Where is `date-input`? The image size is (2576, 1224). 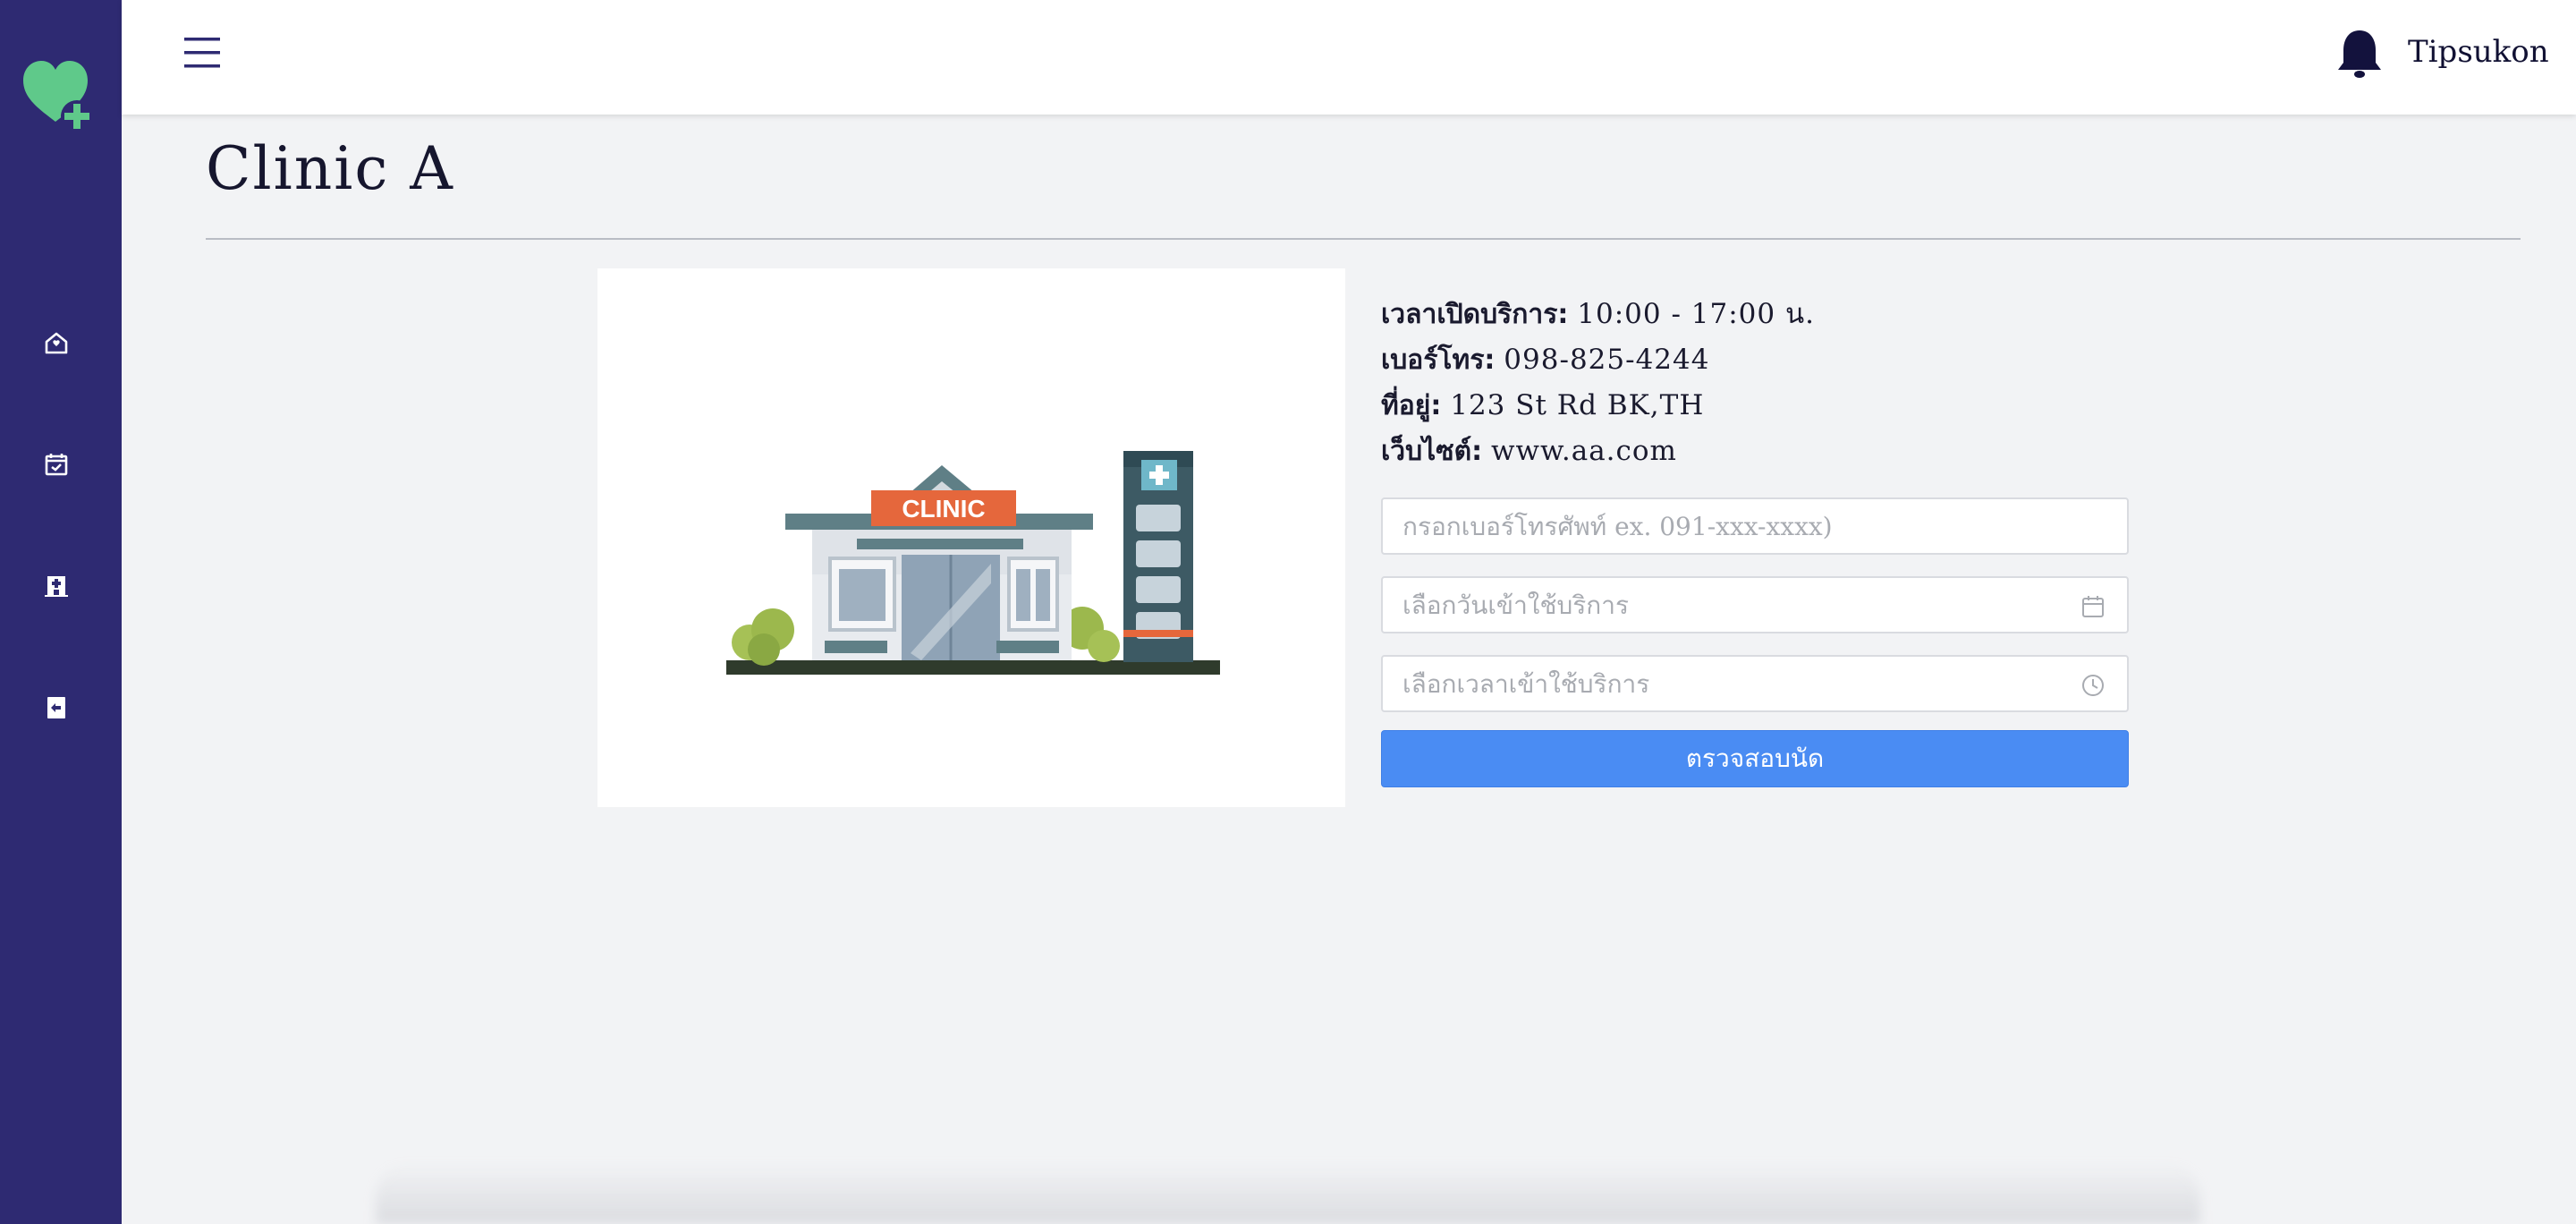
date-input is located at coordinates (1764, 605).